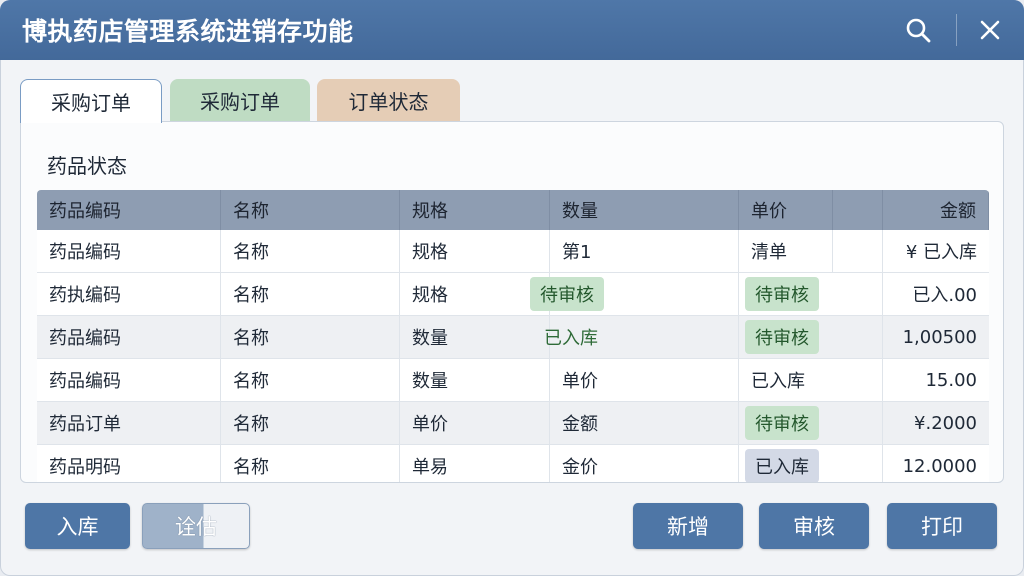 The height and width of the screenshot is (576, 1024). Describe the element at coordinates (945, 423) in the screenshot. I see `cell-amount: ¥.2000` at that location.